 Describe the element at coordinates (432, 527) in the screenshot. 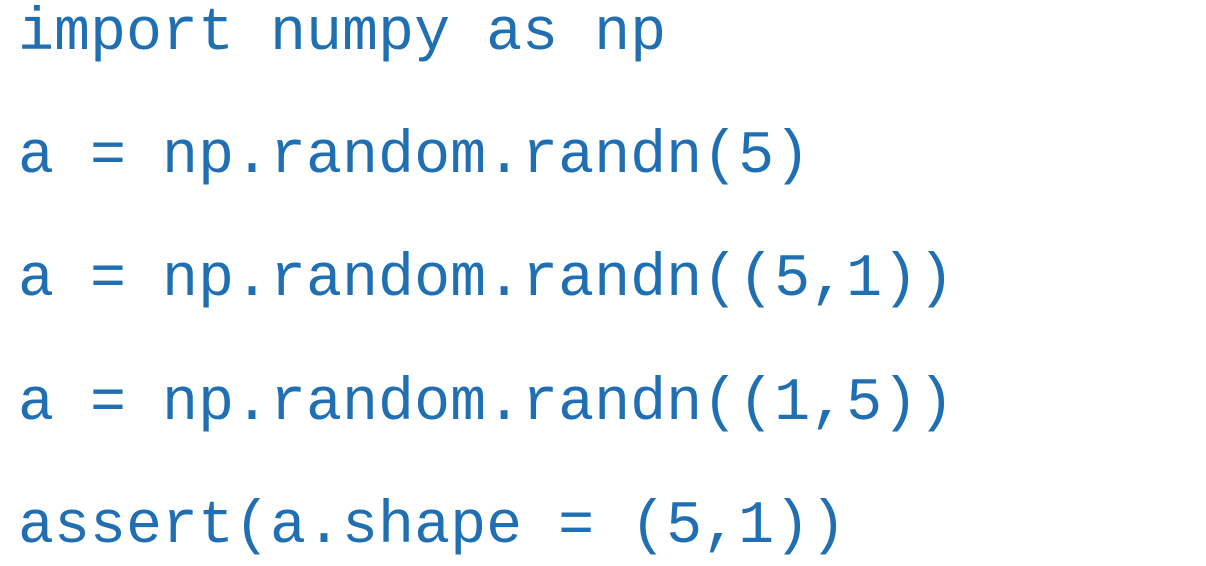

I see `code-line-assert: assert(a.shape = (5,1))` at that location.